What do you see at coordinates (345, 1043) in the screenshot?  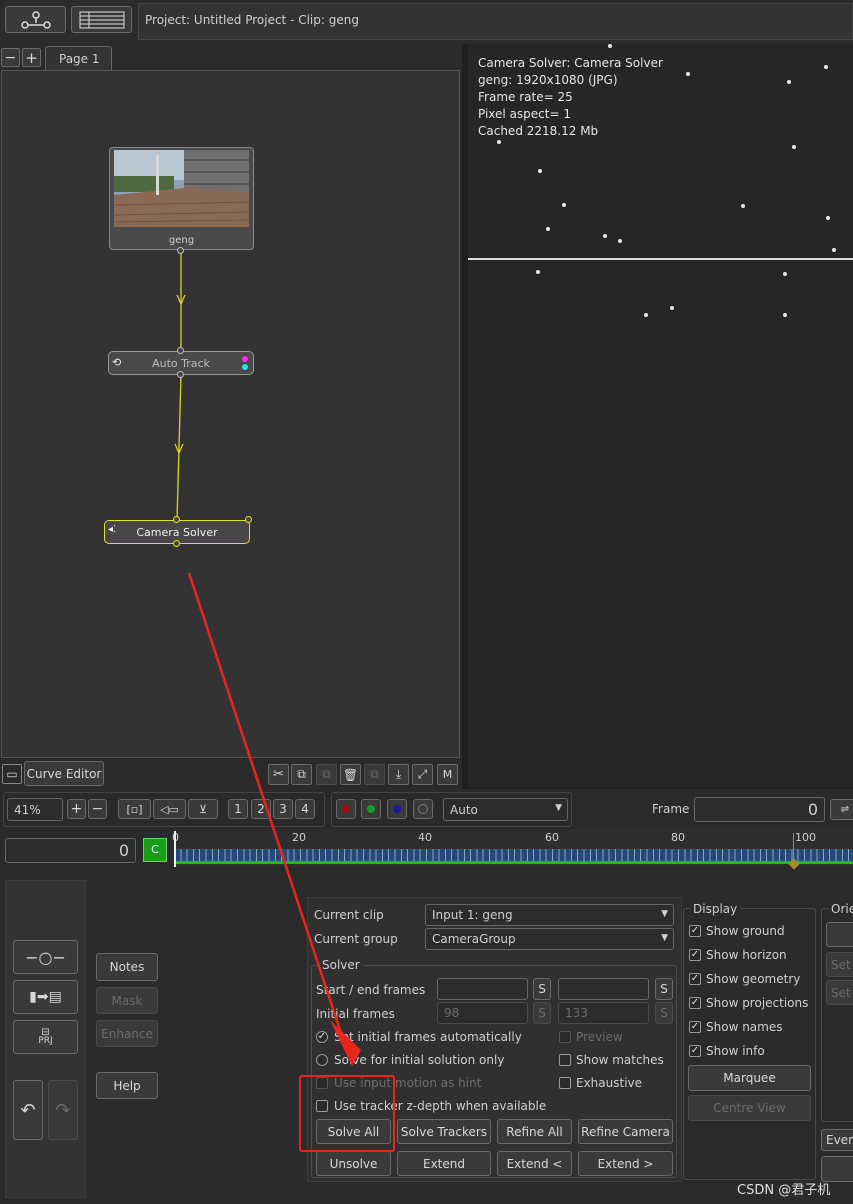 I see `annotation-arrowhead` at bounding box center [345, 1043].